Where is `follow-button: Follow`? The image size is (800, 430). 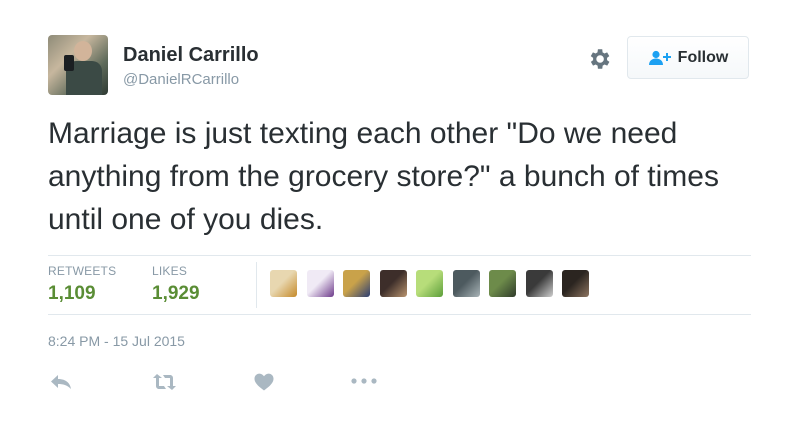 follow-button: Follow is located at coordinates (688, 57).